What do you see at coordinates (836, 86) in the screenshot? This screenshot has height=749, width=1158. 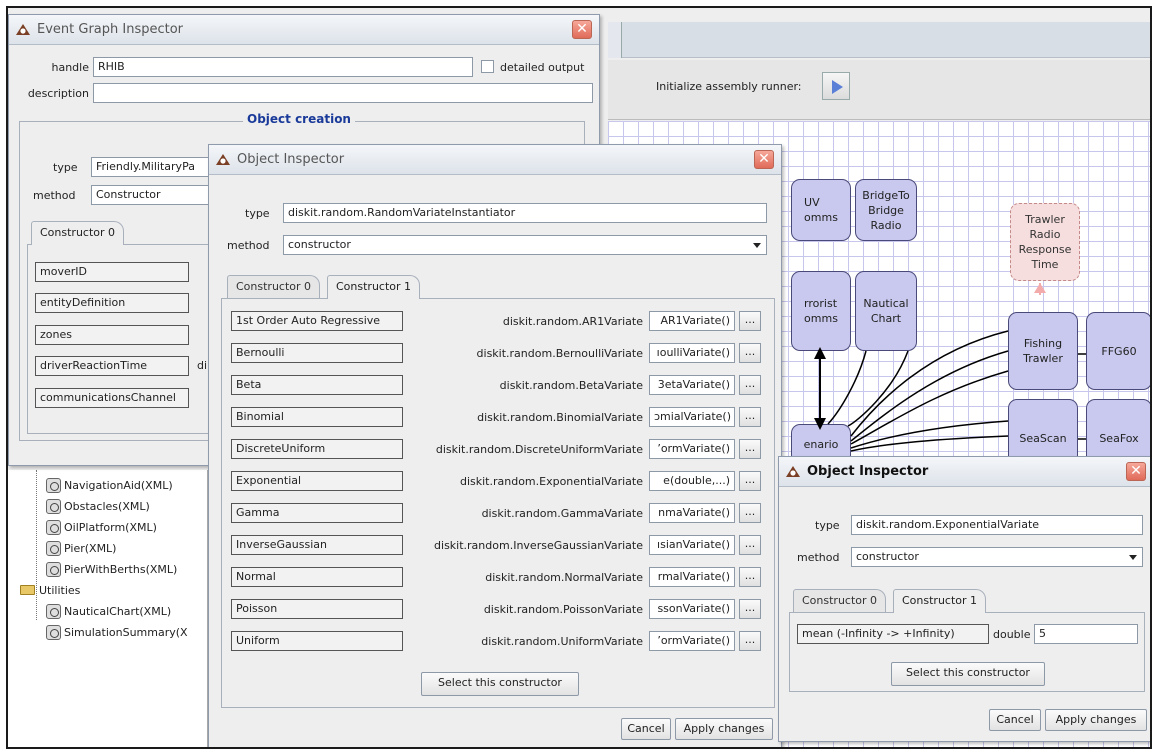 I see `run-button` at bounding box center [836, 86].